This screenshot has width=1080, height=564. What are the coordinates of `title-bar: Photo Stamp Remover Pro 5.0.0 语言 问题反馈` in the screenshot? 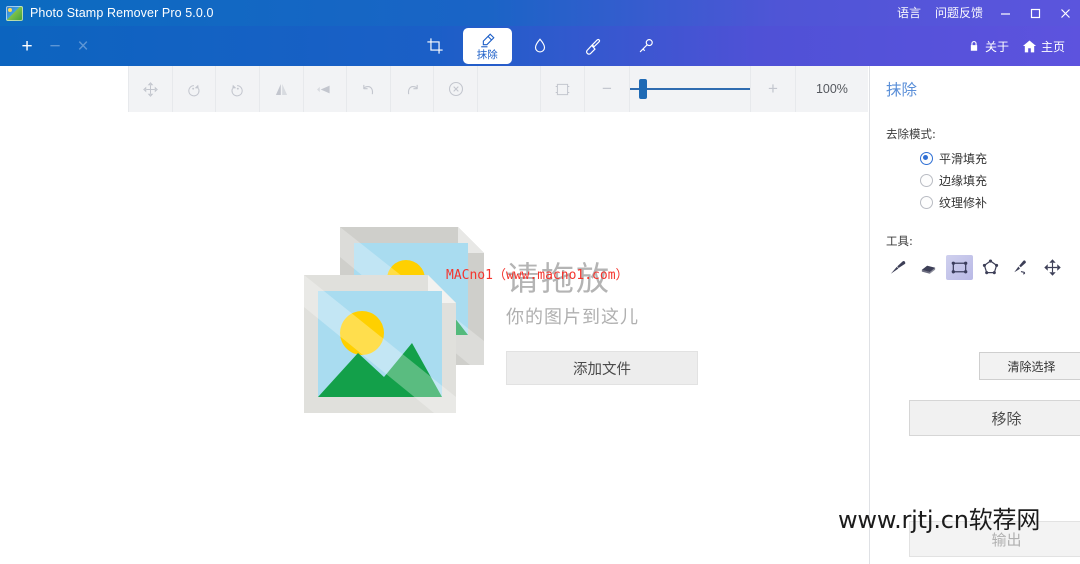 It's located at (540, 13).